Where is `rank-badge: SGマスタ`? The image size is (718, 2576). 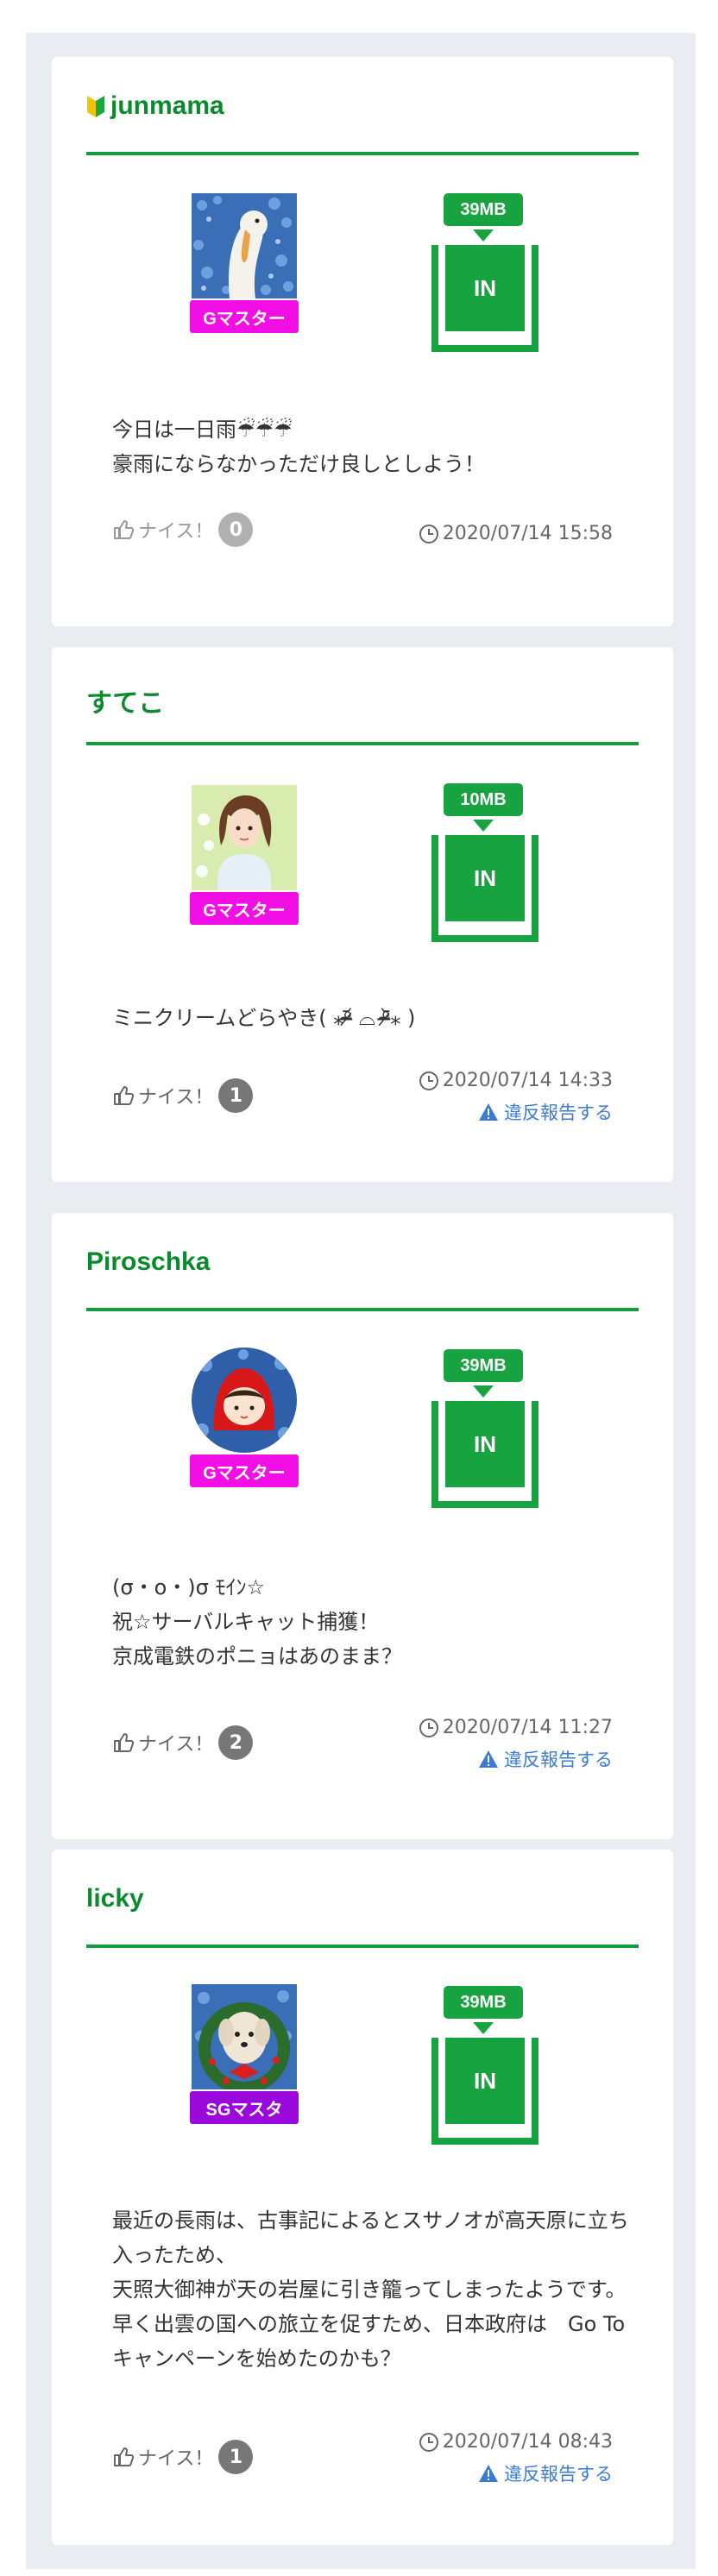
rank-badge: SGマスタ is located at coordinates (245, 2107).